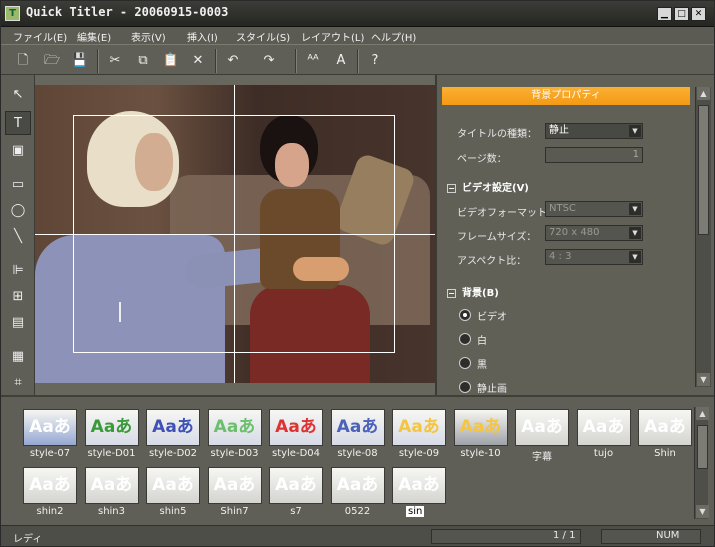 This screenshot has height=547, width=715. I want to click on style-name: shin2, so click(50, 511).